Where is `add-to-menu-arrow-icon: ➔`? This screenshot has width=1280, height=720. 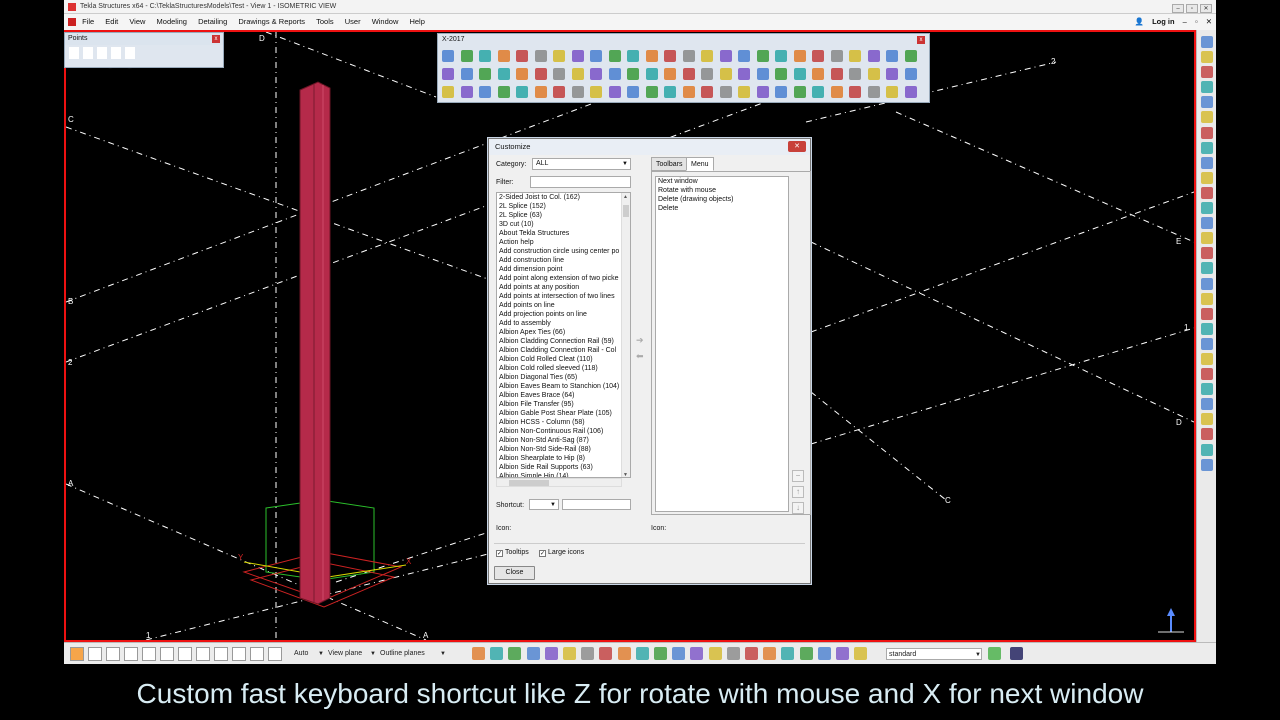
add-to-menu-arrow-icon: ➔ is located at coordinates (640, 340).